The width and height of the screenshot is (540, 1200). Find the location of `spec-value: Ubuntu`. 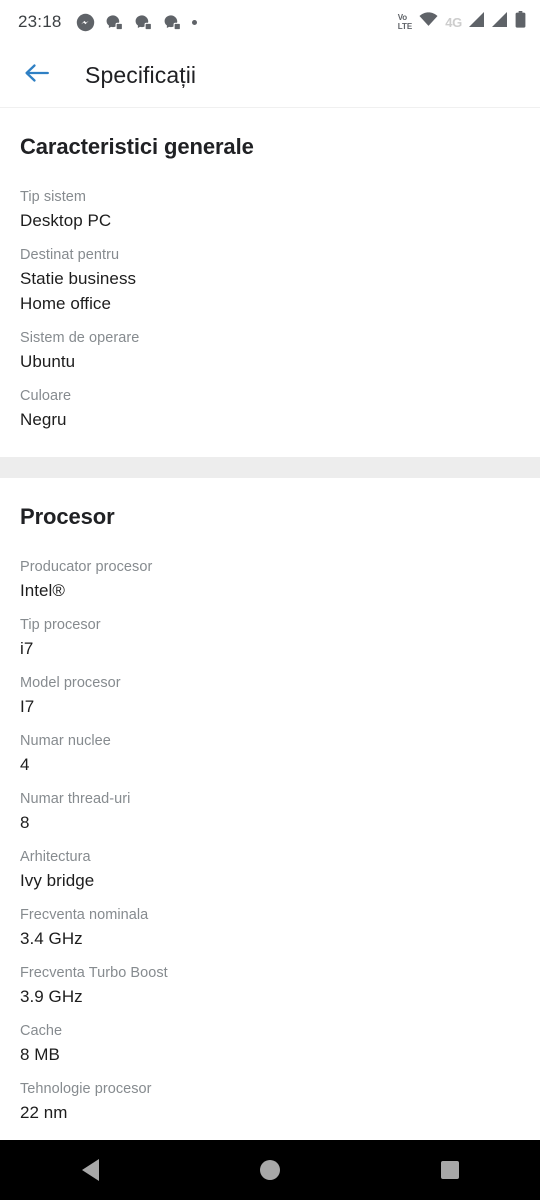

spec-value: Ubuntu is located at coordinates (48, 361).